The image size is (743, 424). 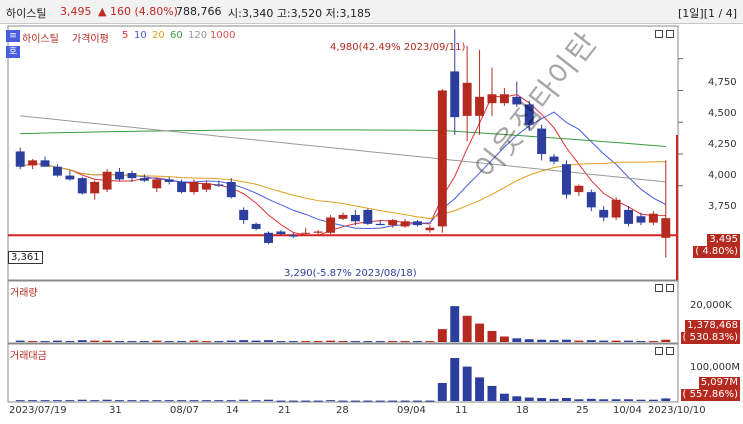 I want to click on x-axis-tick: 10/04, so click(x=627, y=410).